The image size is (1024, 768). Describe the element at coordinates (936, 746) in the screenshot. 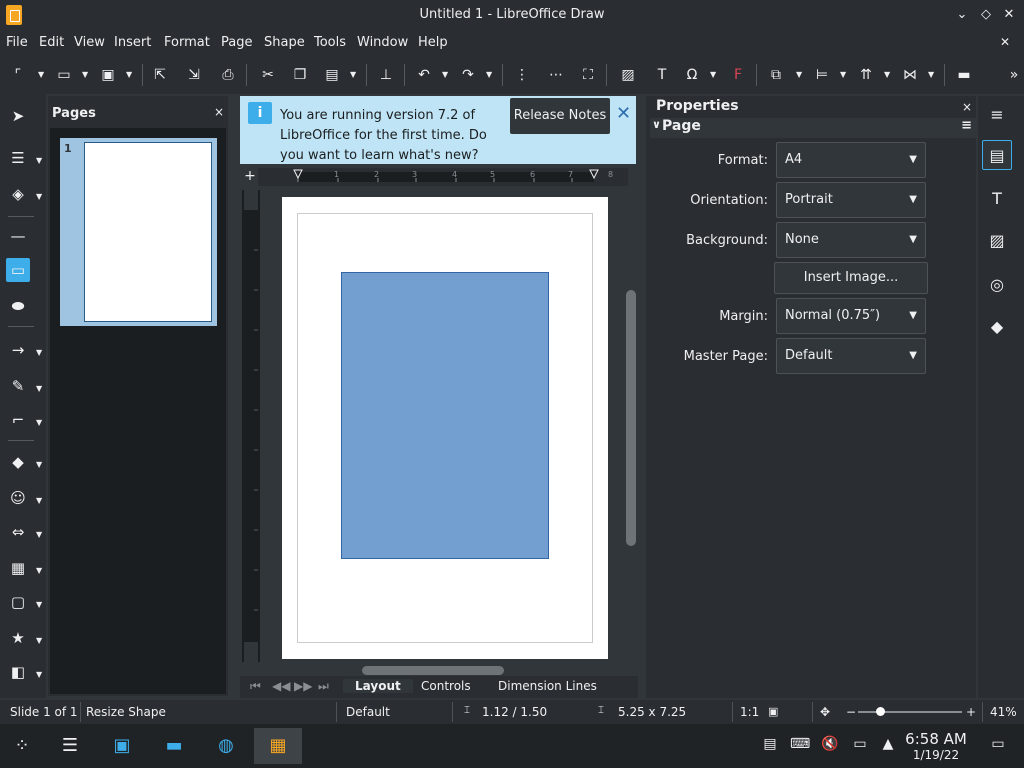

I see `clock: 6:58 AM 1/19/22` at that location.